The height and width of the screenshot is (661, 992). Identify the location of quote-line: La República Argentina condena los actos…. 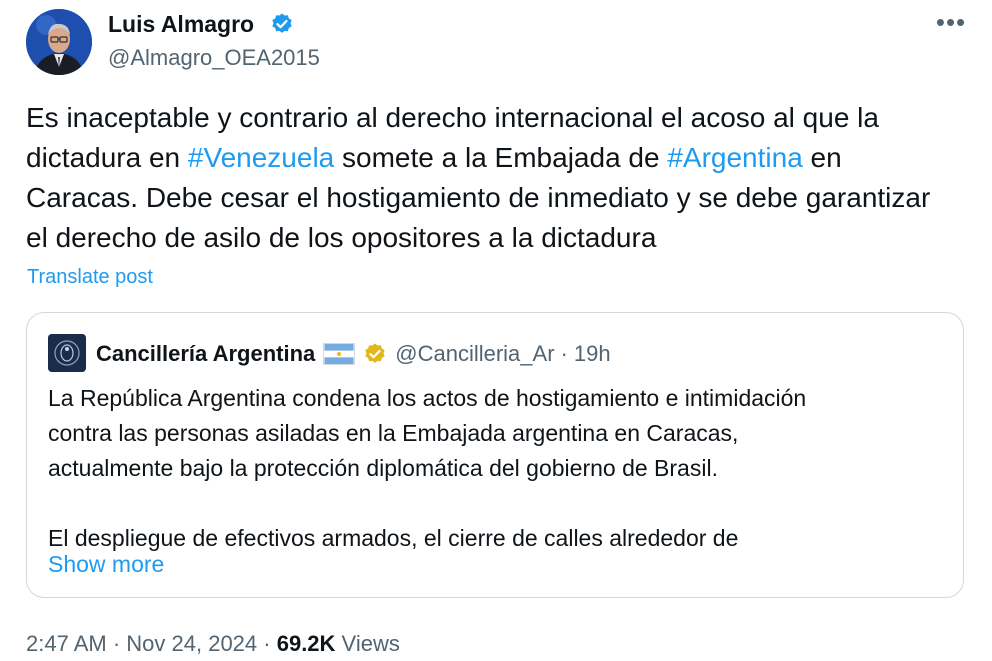
(427, 398).